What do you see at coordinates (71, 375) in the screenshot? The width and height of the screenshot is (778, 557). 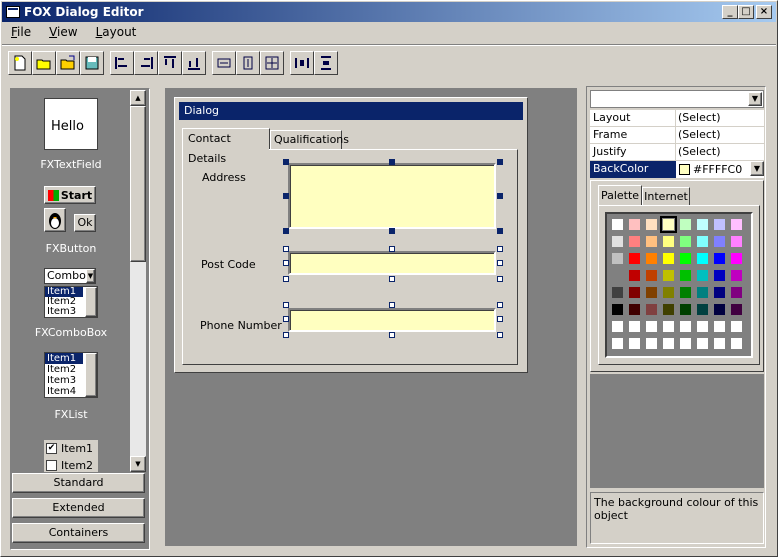 I see `list-sample: Item1 Item2 Item3 Item4` at bounding box center [71, 375].